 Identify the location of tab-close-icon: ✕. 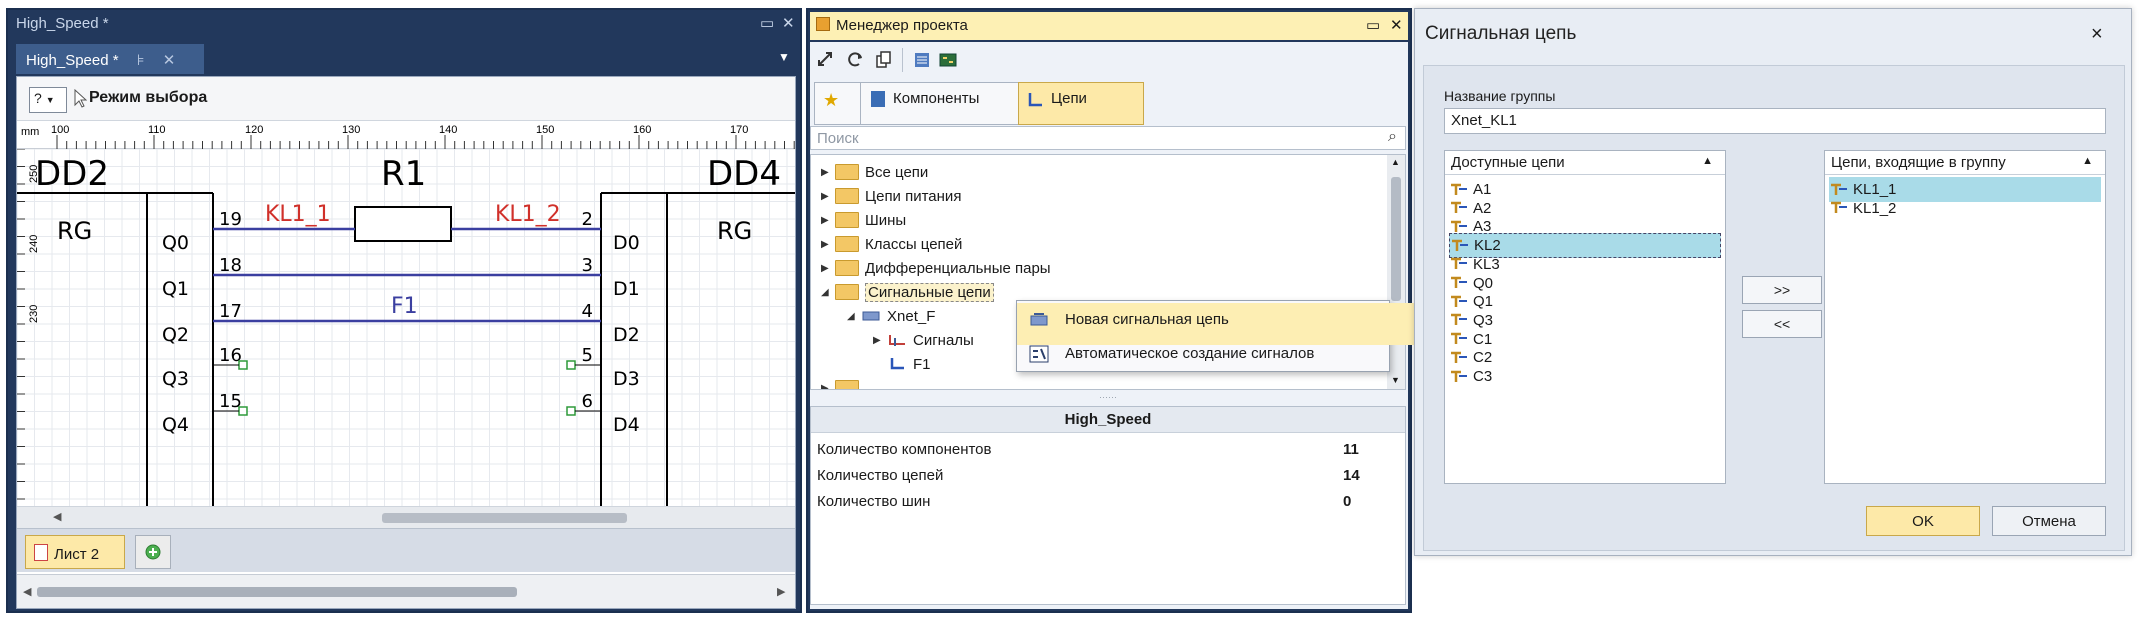
(169, 60).